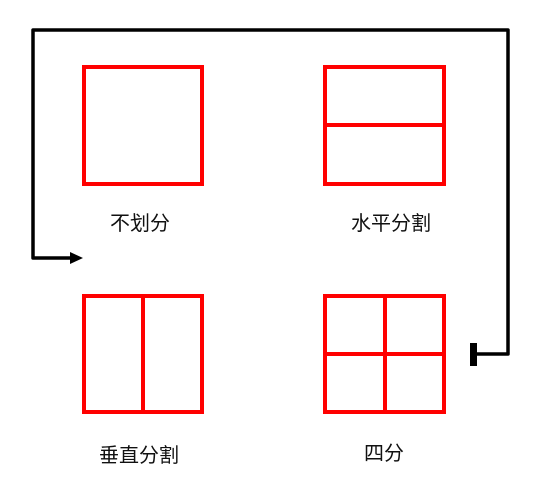  I want to click on panel-label-none: 不划分, so click(140, 223).